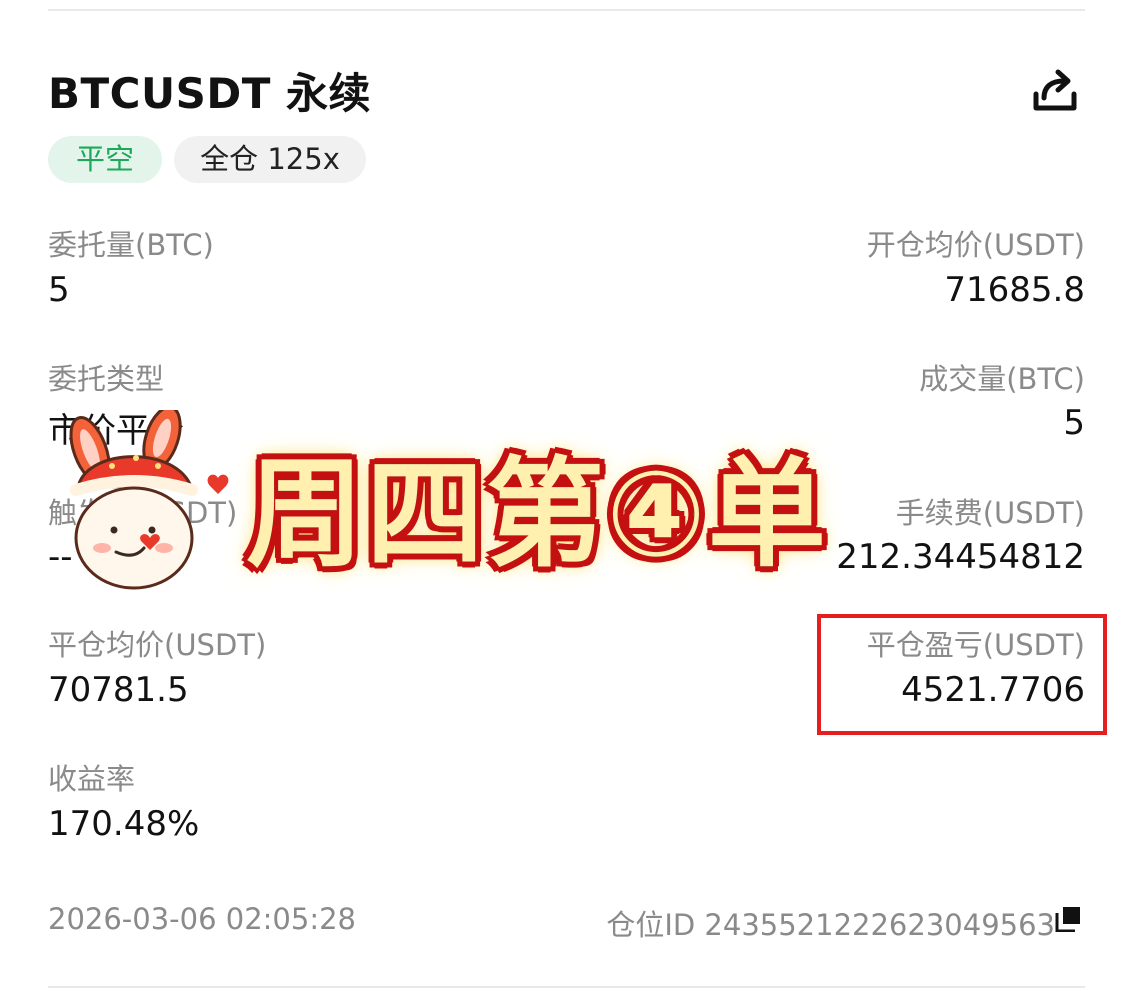  What do you see at coordinates (830, 925) in the screenshot?
I see `position-id: 仓位ID 2435521222623049563` at bounding box center [830, 925].